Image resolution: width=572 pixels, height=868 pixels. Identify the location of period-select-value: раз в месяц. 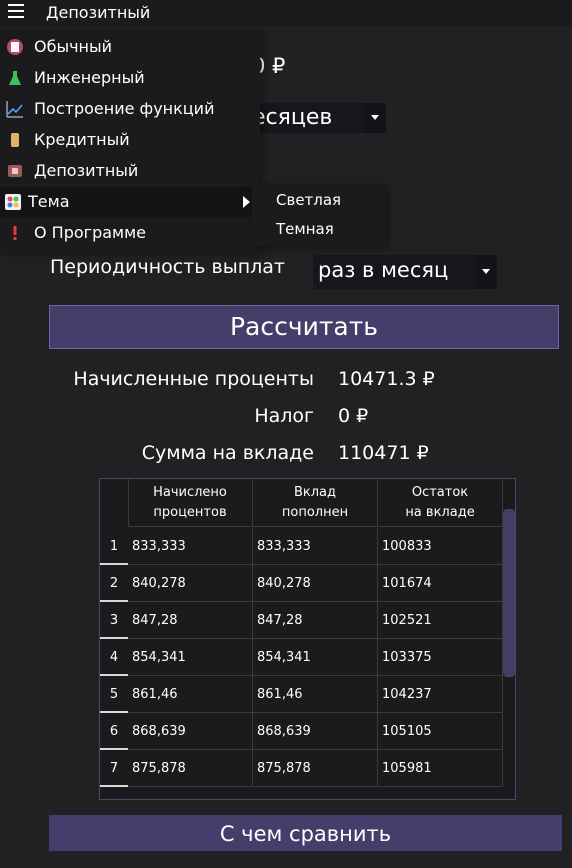
(383, 270).